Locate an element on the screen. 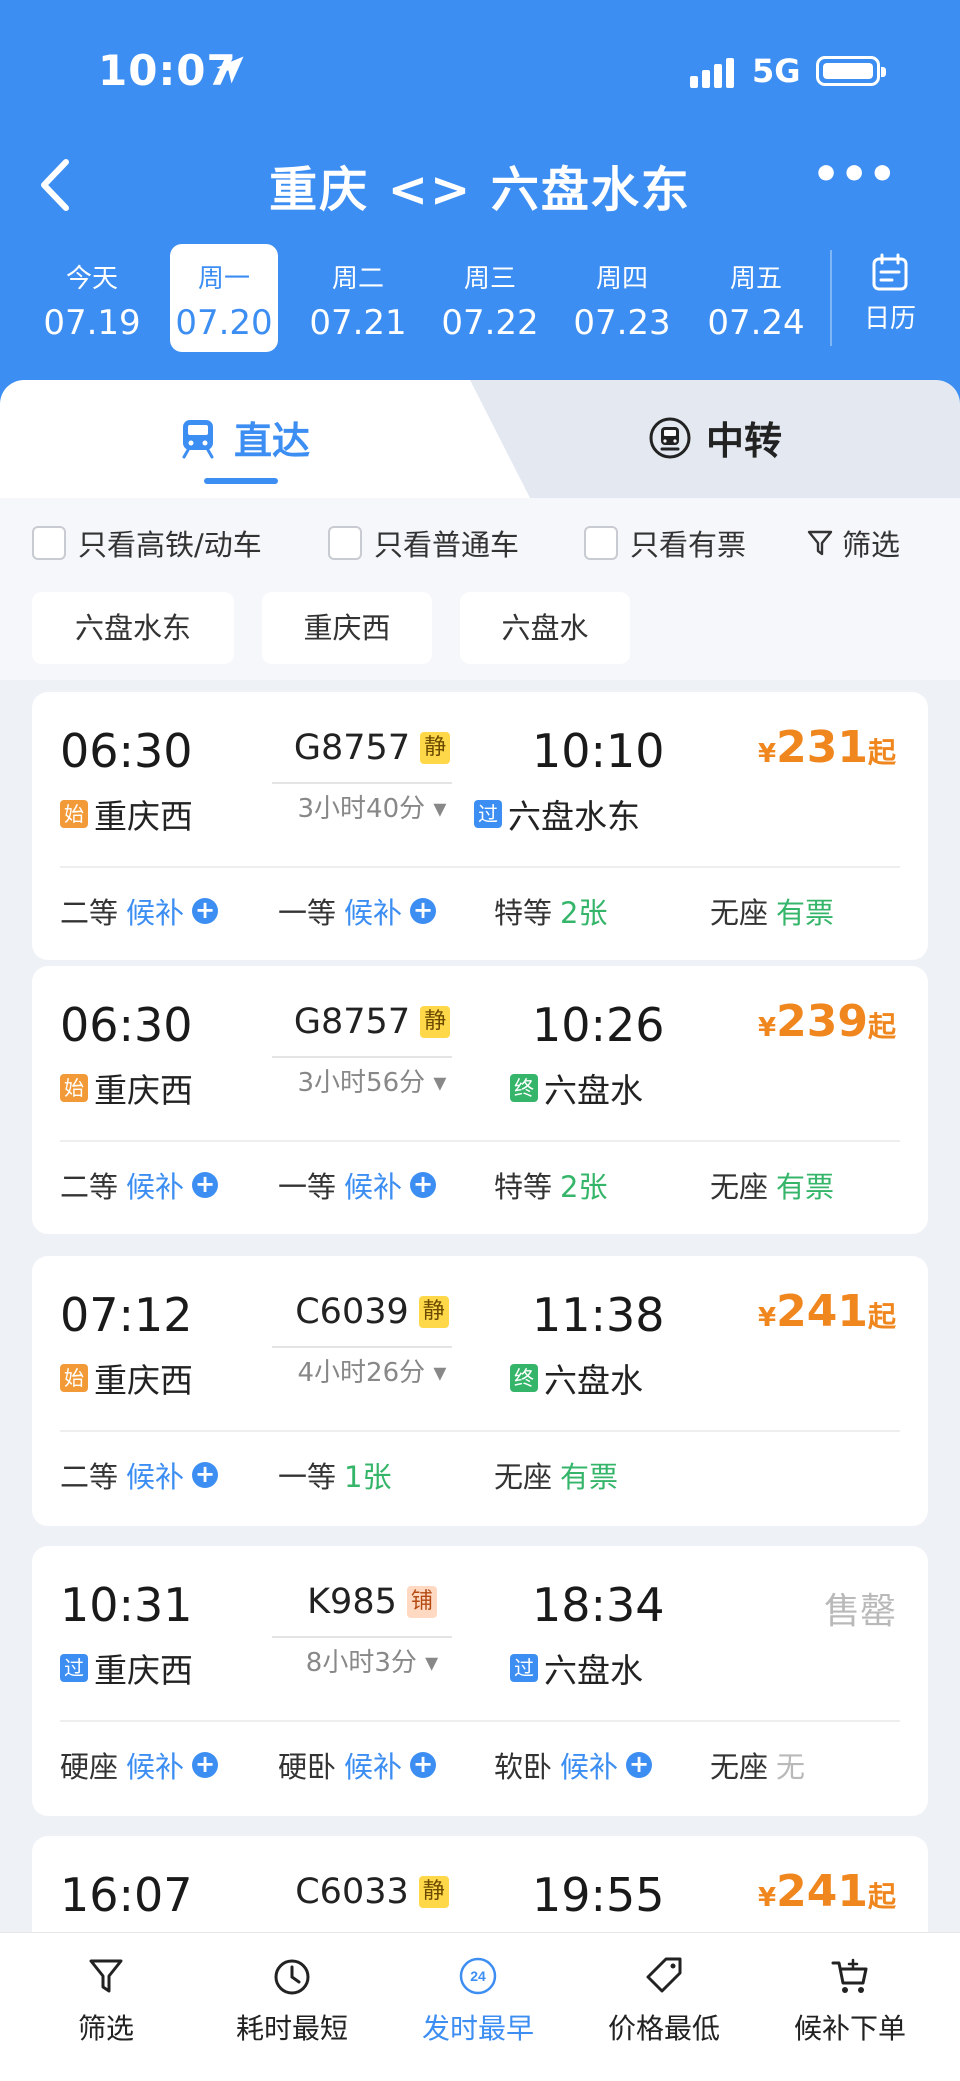  seat-status: 无 is located at coordinates (791, 1767).